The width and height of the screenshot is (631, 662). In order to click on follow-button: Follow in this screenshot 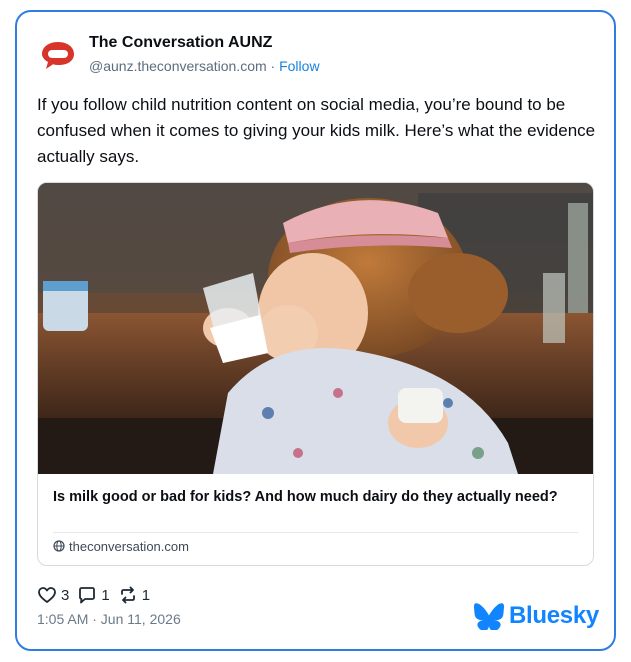, I will do `click(299, 66)`.